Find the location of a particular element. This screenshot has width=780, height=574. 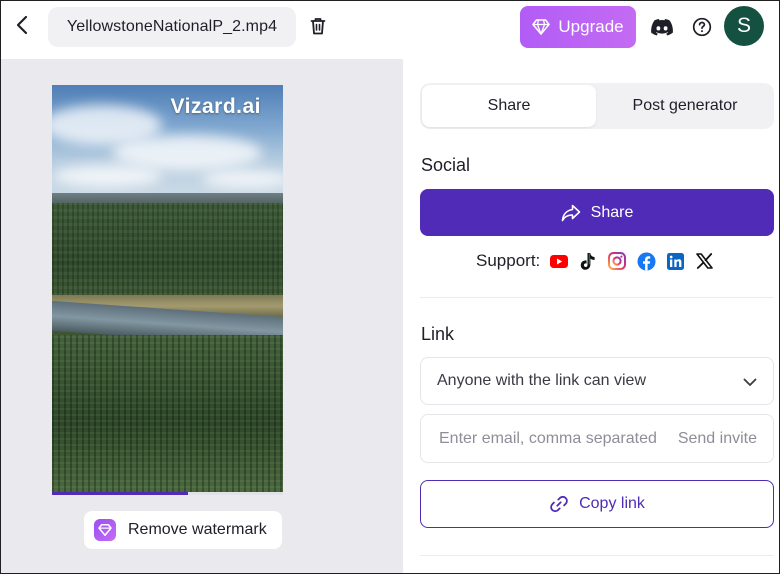

link-access-value: Anyone with the link can view is located at coordinates (541, 380).